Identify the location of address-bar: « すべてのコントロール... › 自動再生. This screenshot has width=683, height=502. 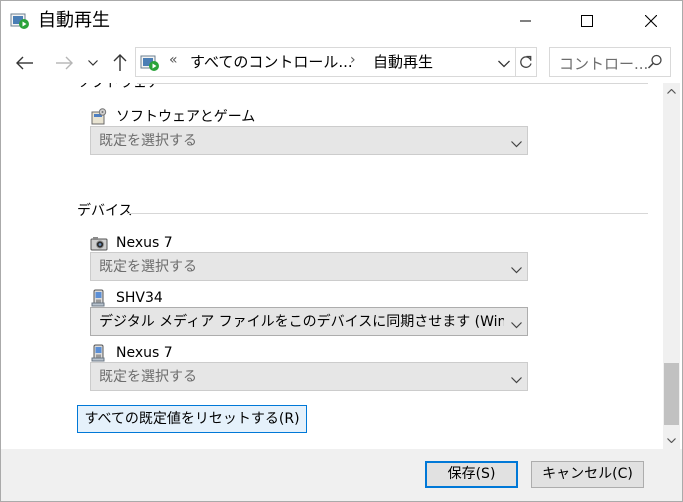
(325, 62).